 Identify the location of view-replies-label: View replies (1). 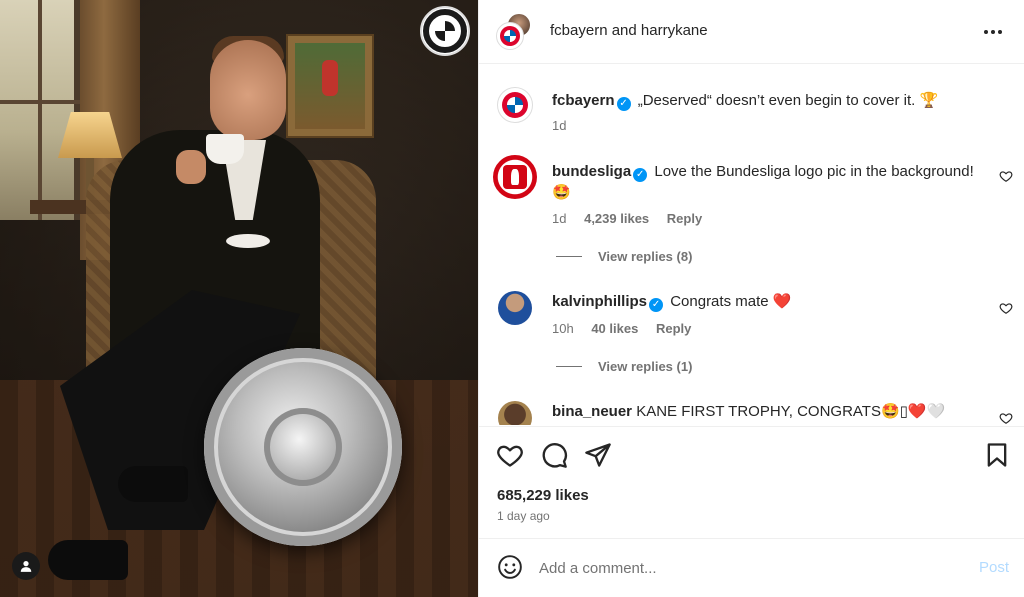
(645, 366).